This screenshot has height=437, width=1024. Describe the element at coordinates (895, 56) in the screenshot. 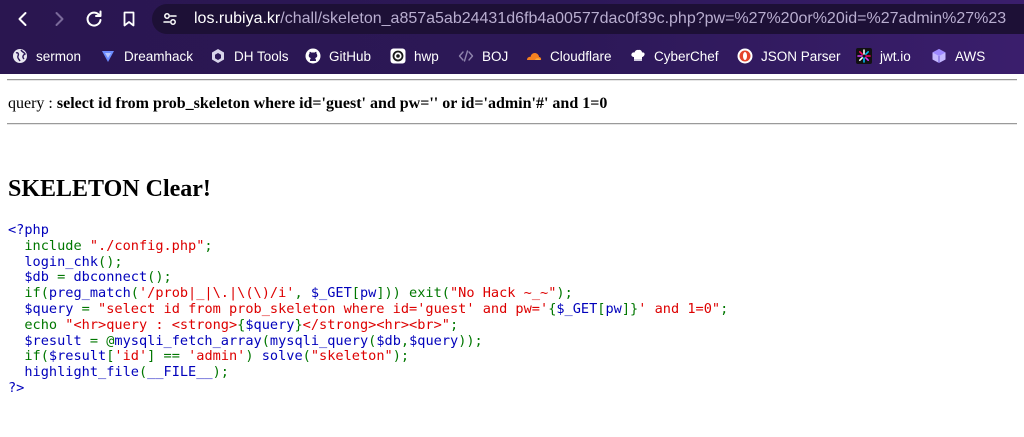

I see `bookmark-label: jwt.io` at that location.